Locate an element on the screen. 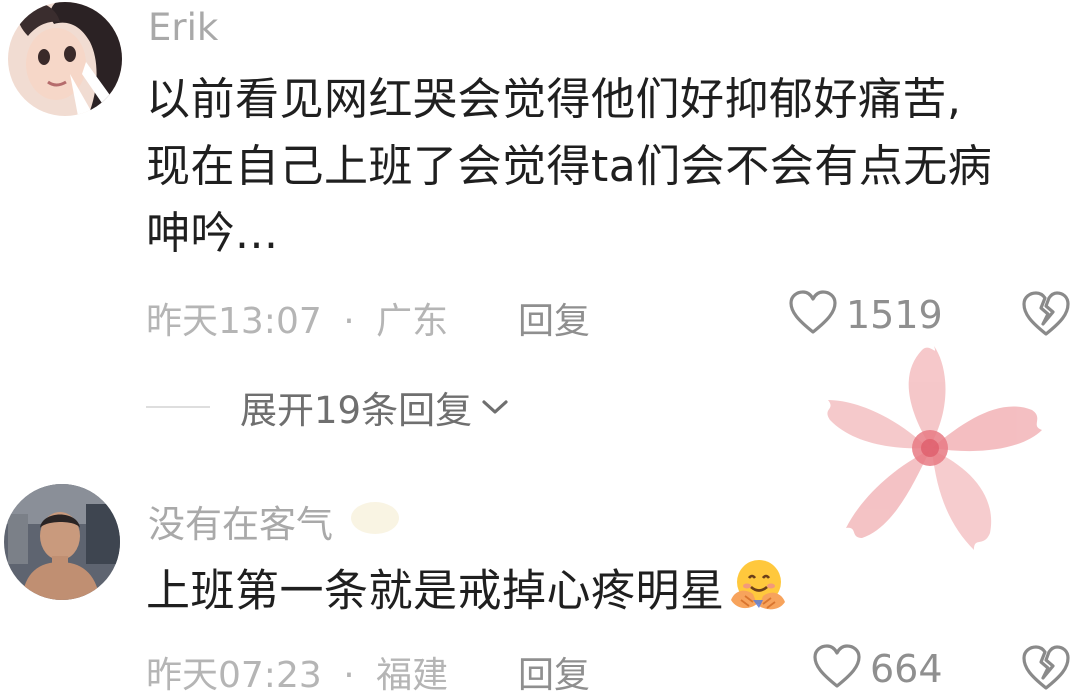  sparkle-decoration is located at coordinates (375, 519).